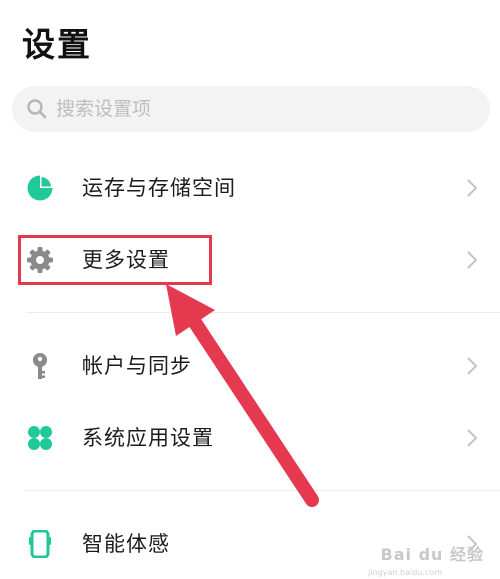 Image resolution: width=500 pixels, height=579 pixels. Describe the element at coordinates (256, 109) in the screenshot. I see `search-input` at that location.